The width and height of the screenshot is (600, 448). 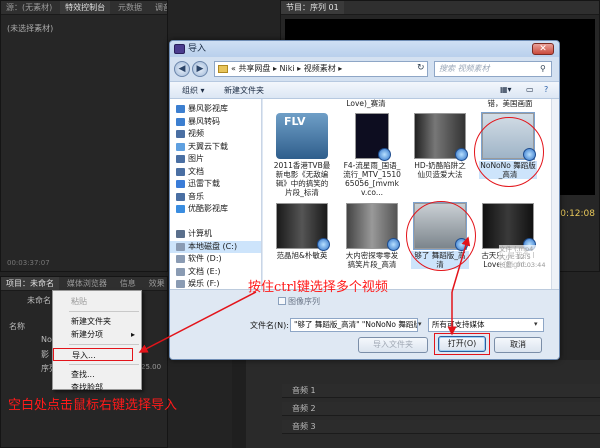 I want to click on file-item-fan: 范晶旭&朴敏英, so click(x=302, y=231).